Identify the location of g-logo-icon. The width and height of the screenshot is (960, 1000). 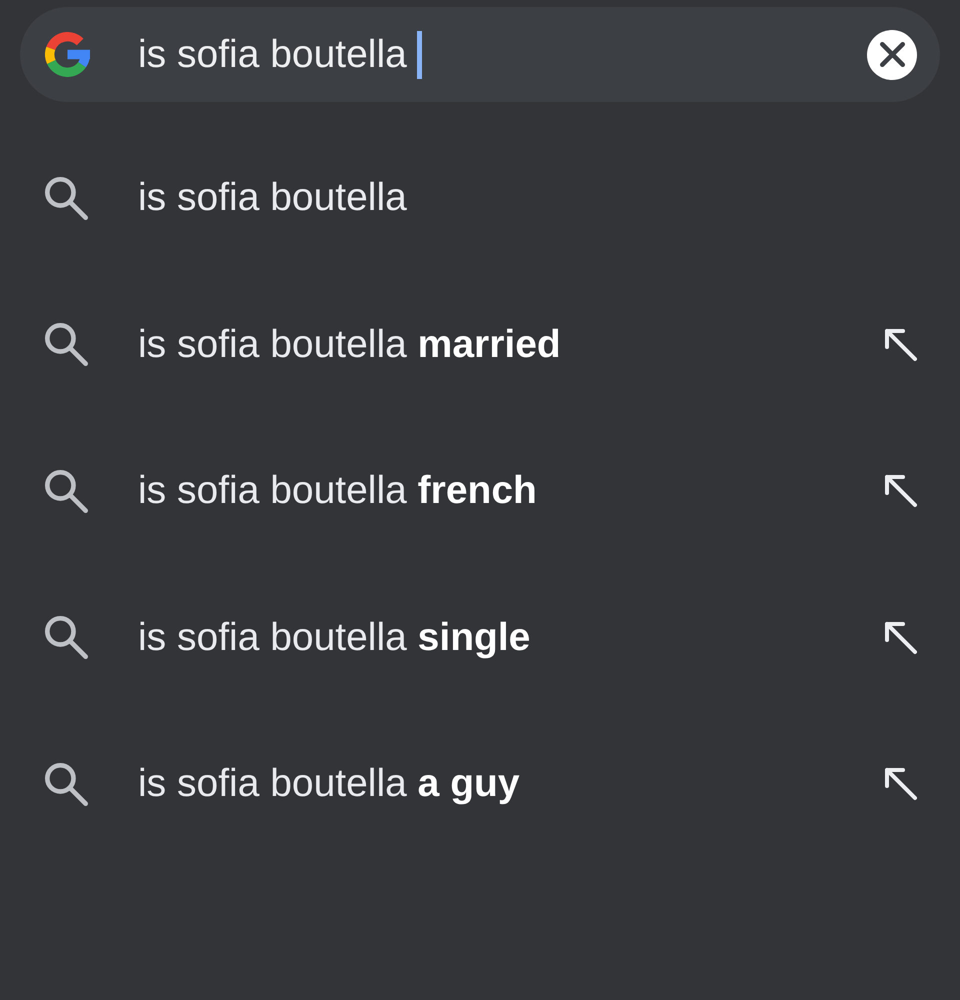
(67, 54).